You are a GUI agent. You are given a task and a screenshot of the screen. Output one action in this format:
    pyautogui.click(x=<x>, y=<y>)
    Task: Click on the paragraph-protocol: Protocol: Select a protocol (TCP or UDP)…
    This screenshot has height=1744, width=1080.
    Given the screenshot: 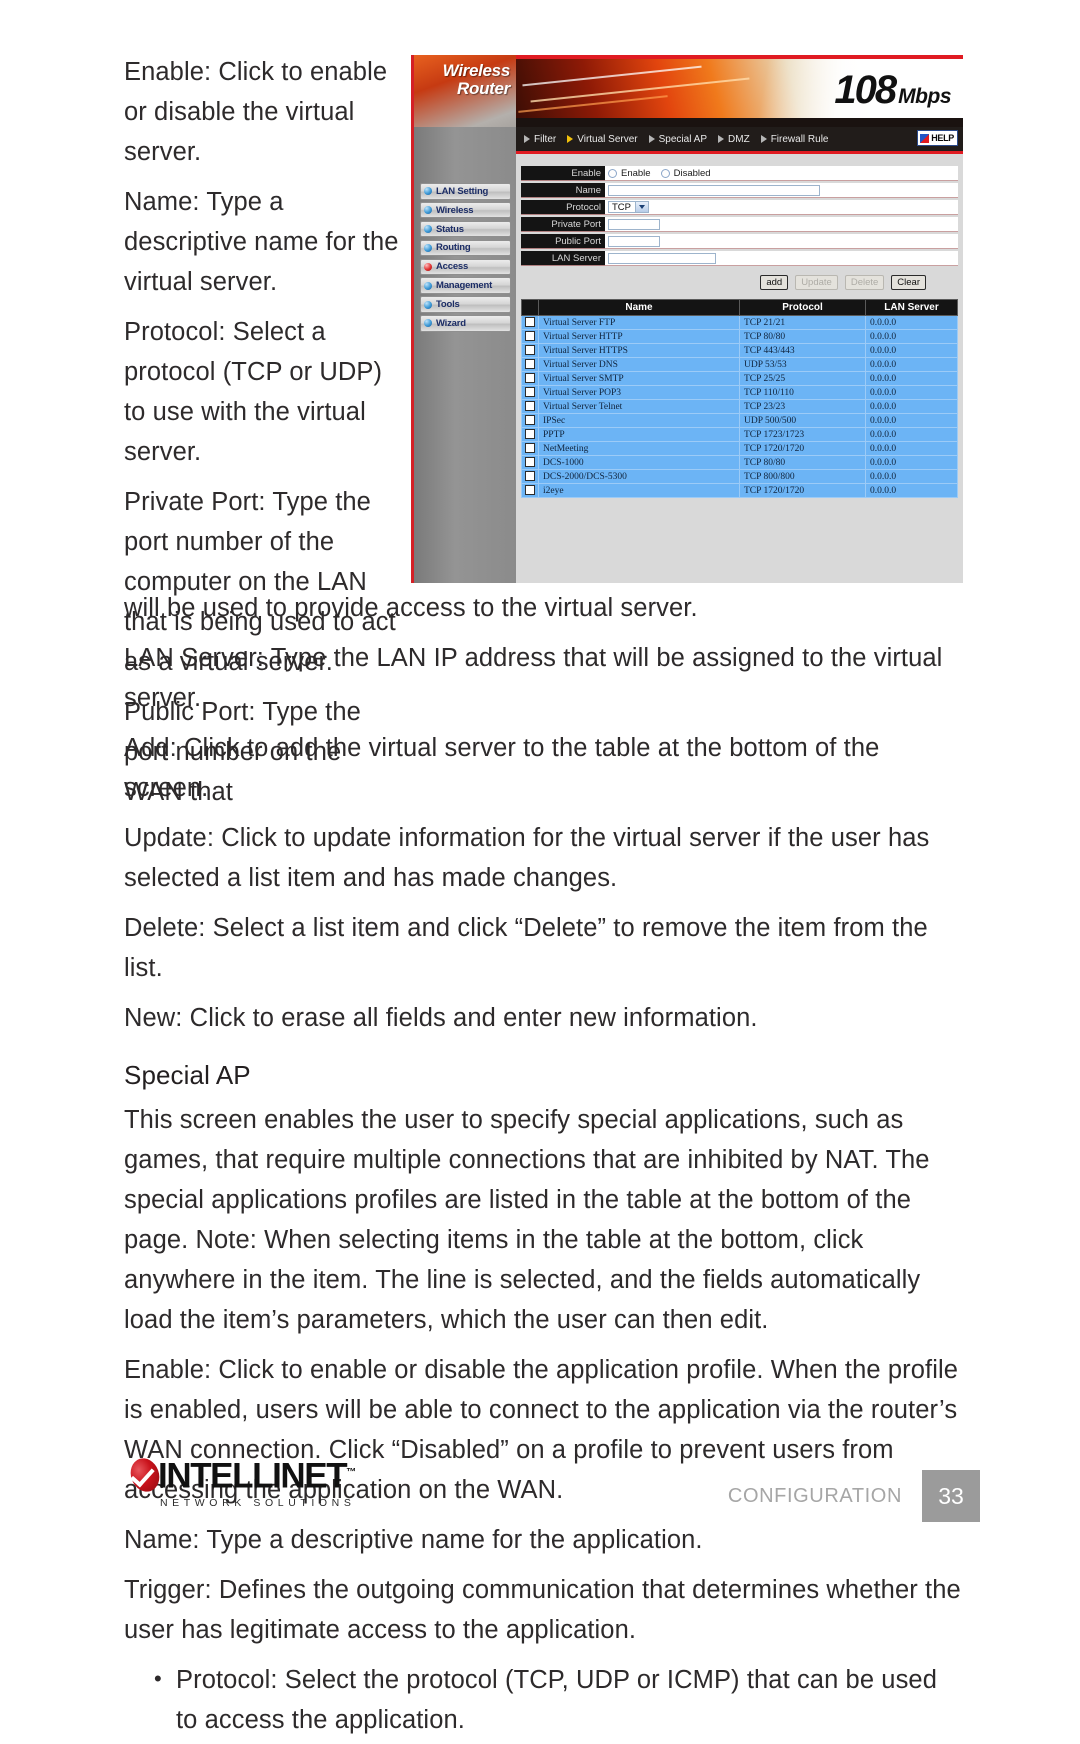 What is the action you would take?
    pyautogui.click(x=253, y=392)
    